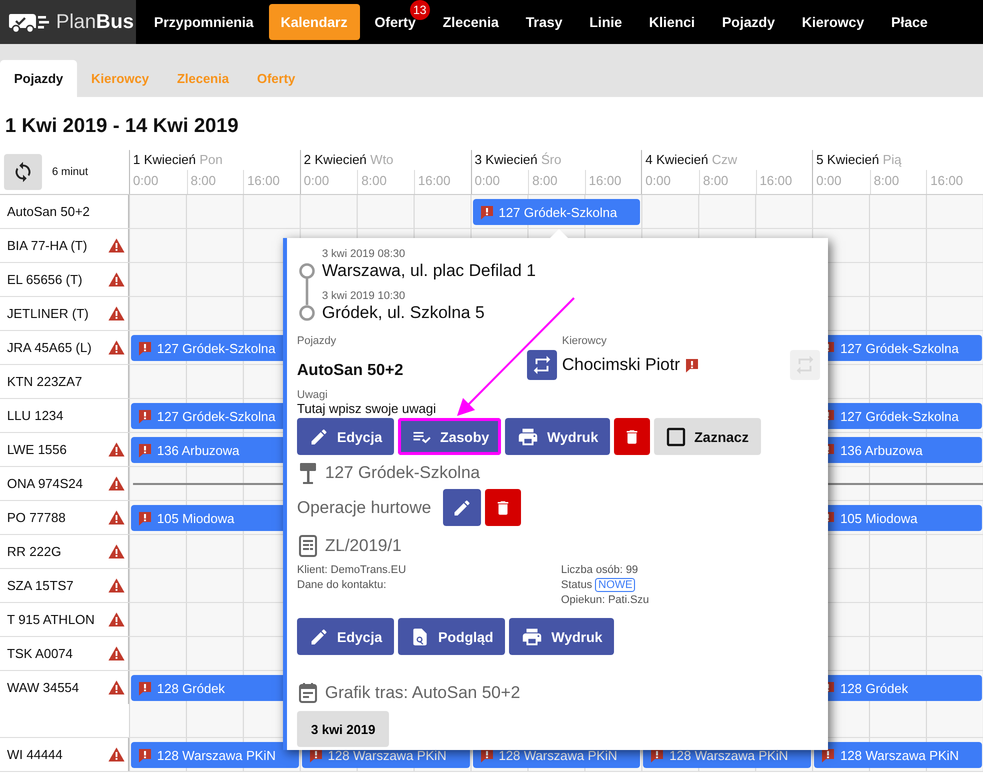  Describe the element at coordinates (349, 159) in the screenshot. I see `day-header: 2 Kwiecień Wto` at that location.